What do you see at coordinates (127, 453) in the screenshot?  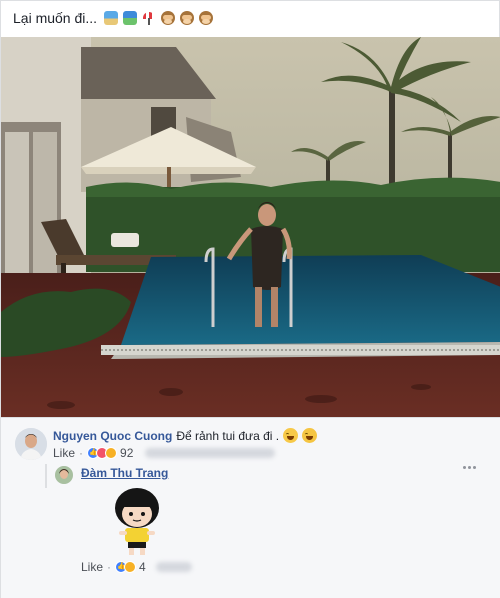 I see `reaction-count: 92` at bounding box center [127, 453].